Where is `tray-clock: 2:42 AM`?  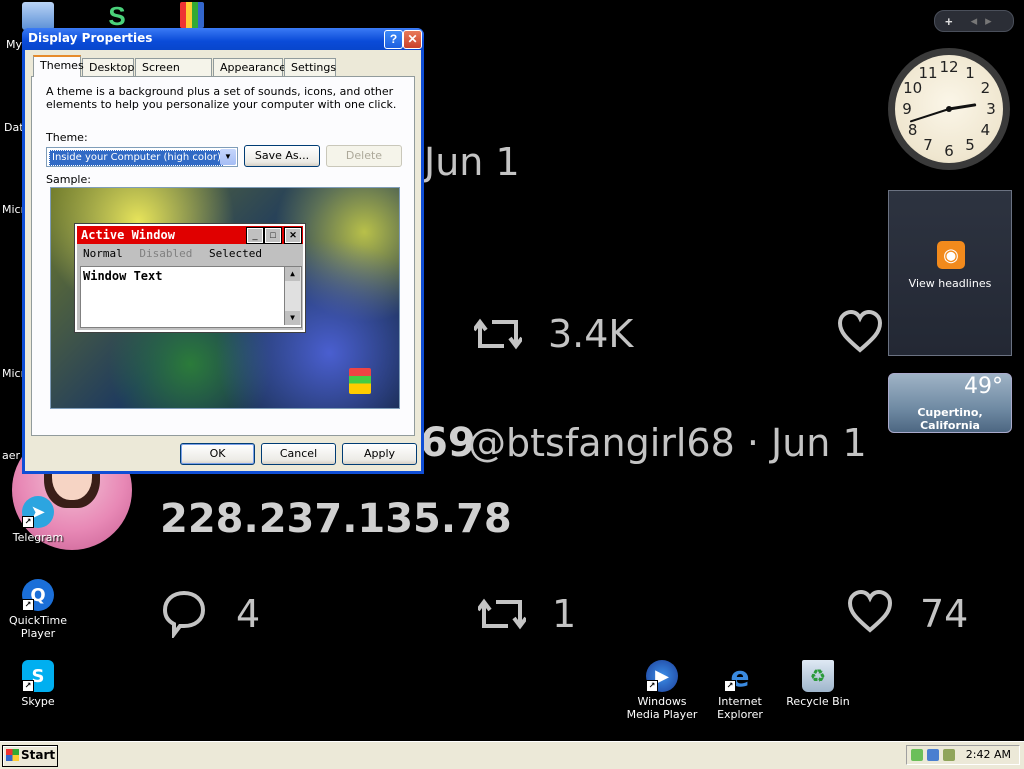 tray-clock: 2:42 AM is located at coordinates (988, 754).